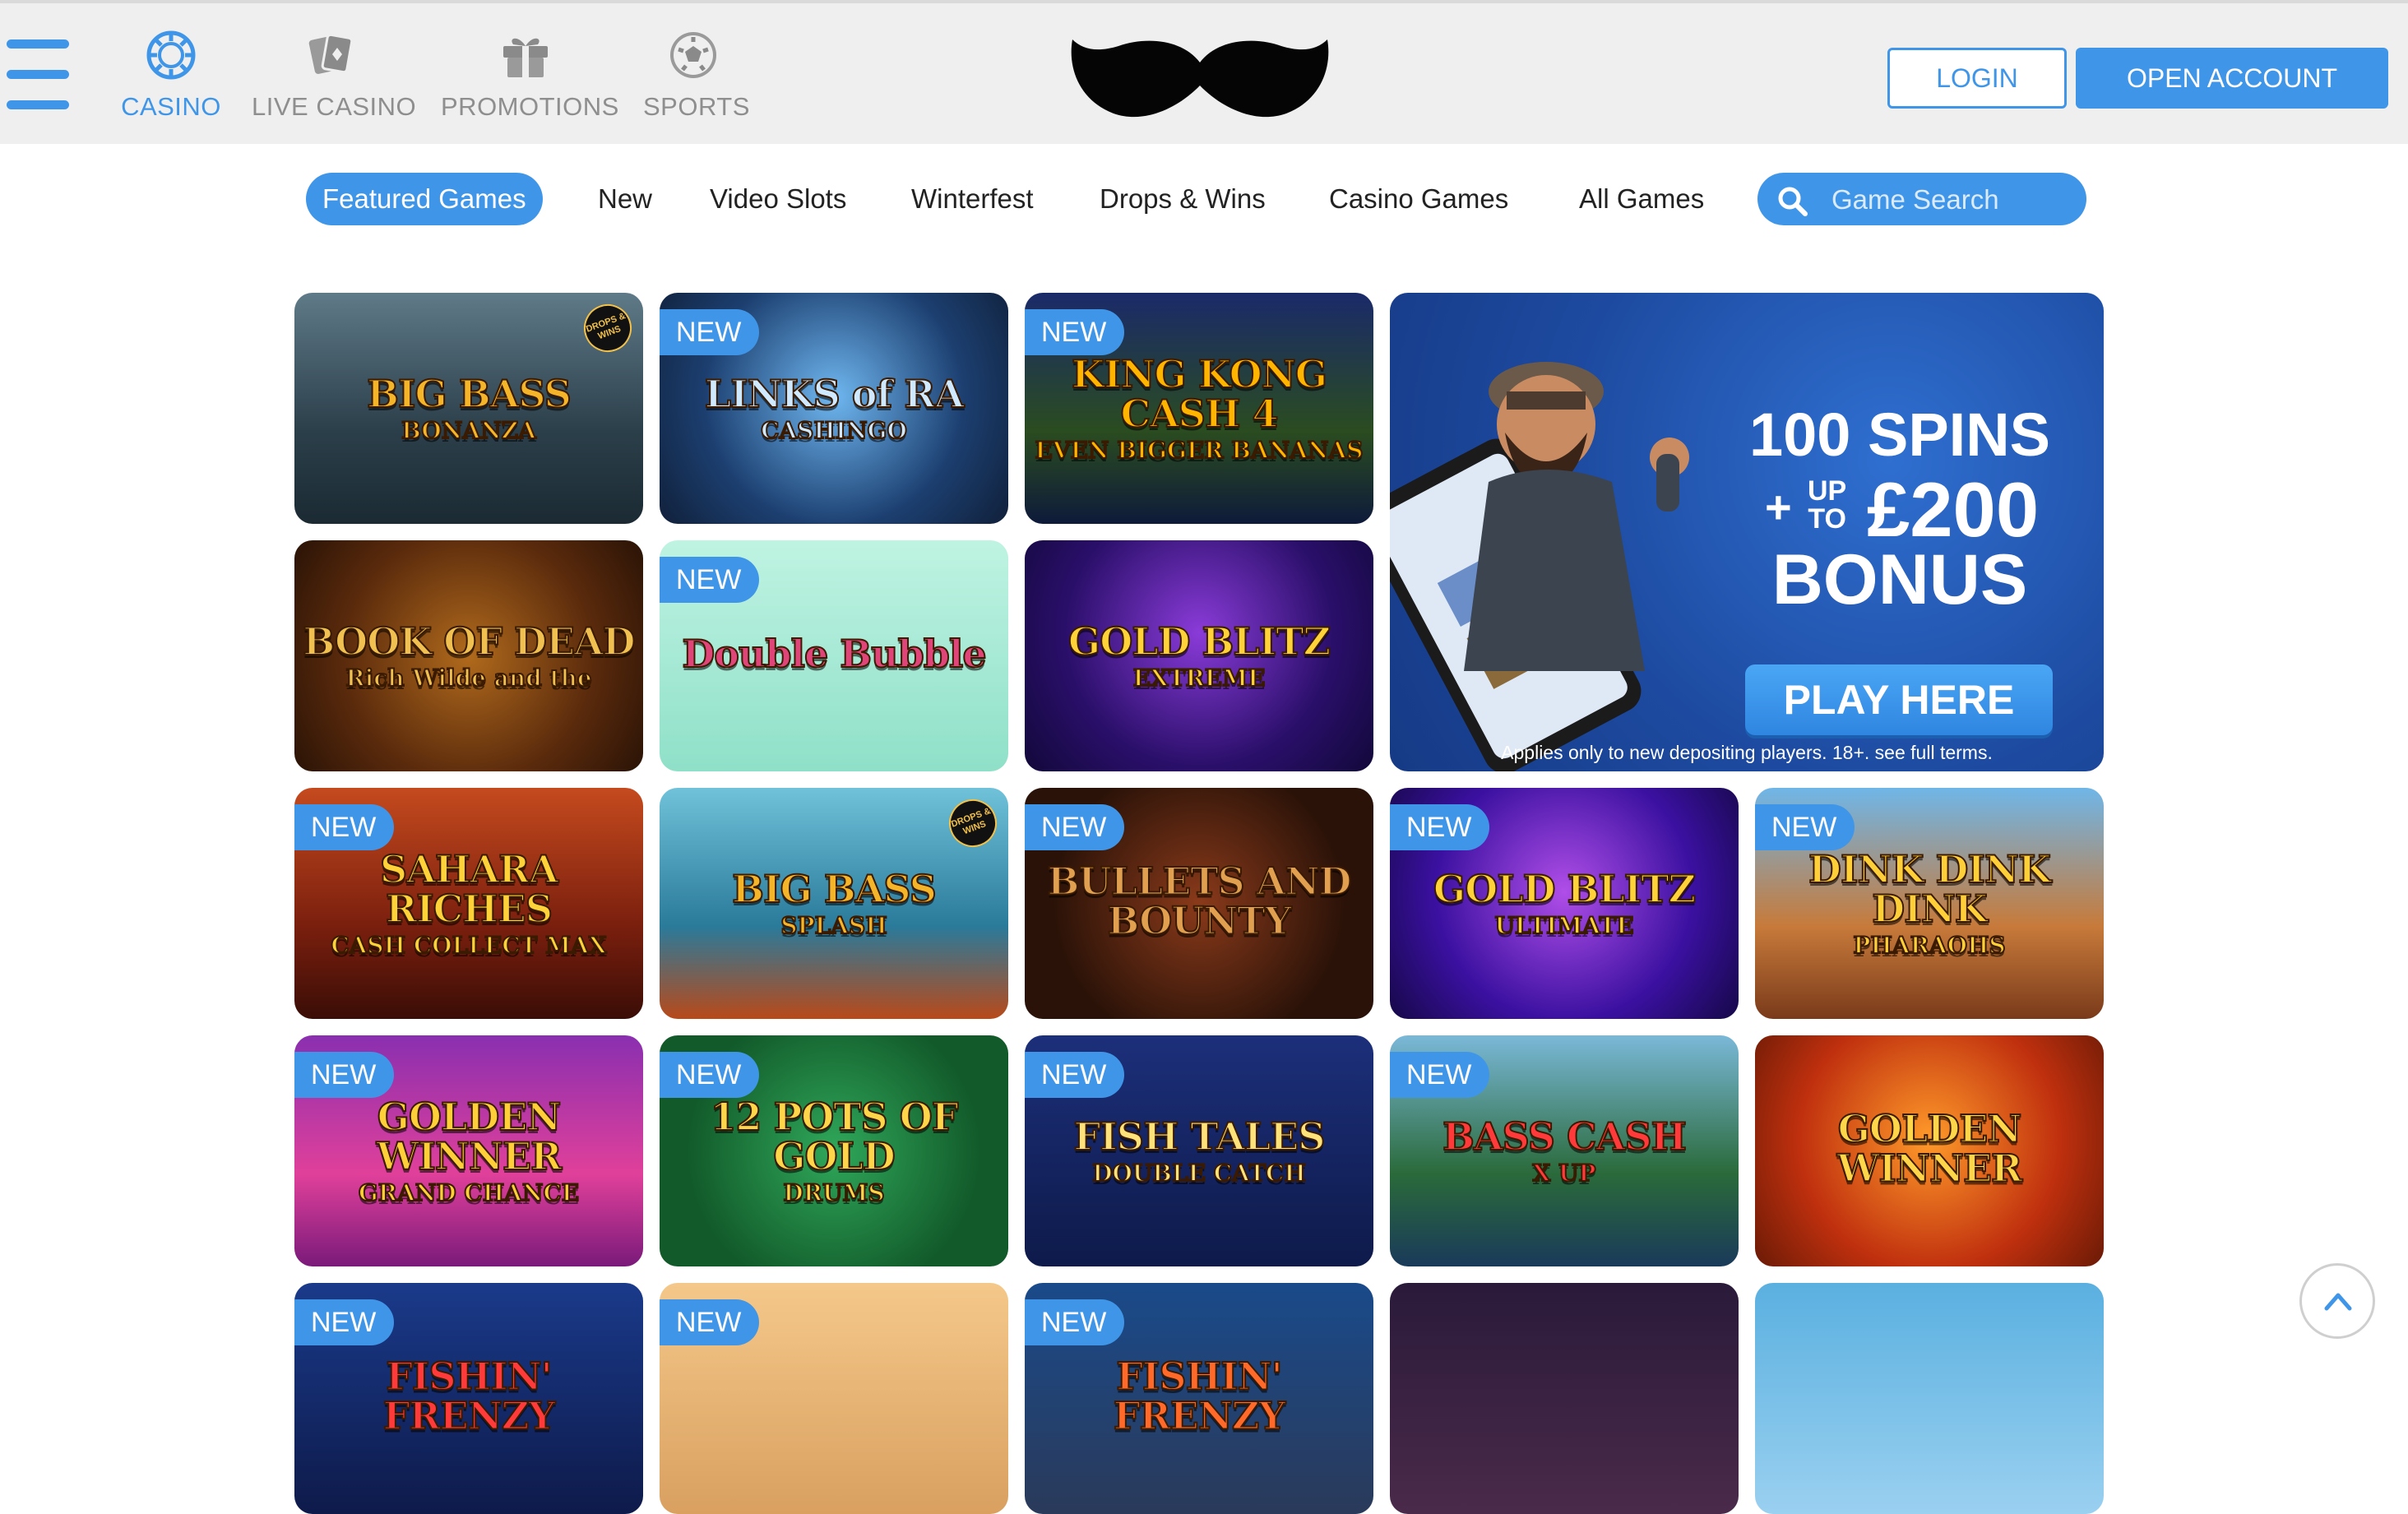 The image size is (2408, 1514). Describe the element at coordinates (334, 75) in the screenshot. I see `nav-live-casino: LIVE CASINO` at that location.